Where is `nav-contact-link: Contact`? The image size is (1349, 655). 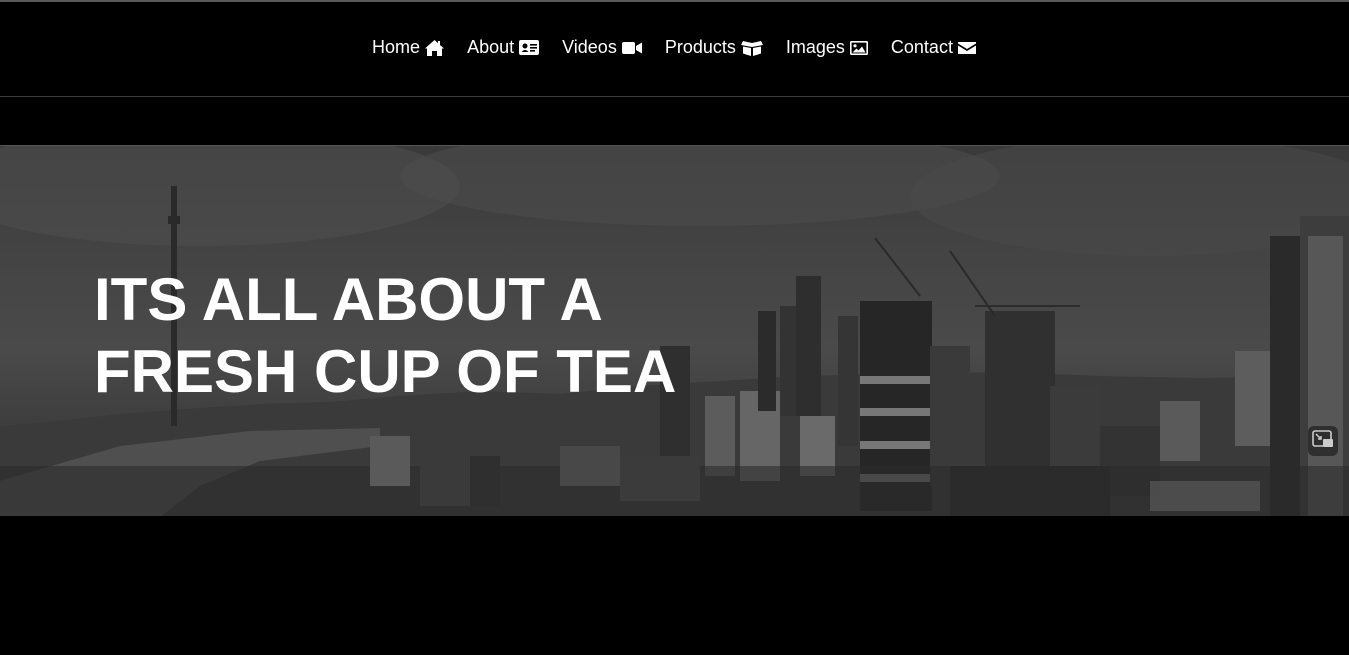
nav-contact-link: Contact is located at coordinates (934, 47).